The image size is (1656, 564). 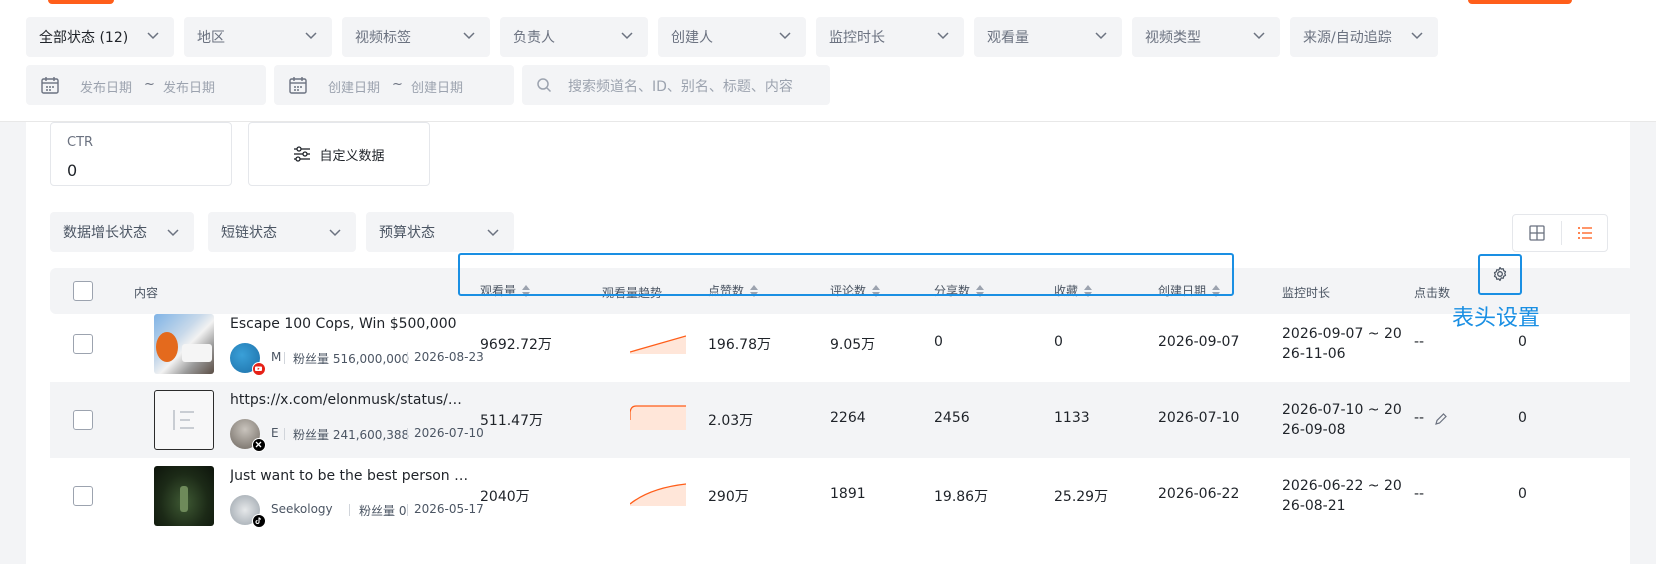 I want to click on filter-monitor-duration: 监控时长, so click(x=890, y=37).